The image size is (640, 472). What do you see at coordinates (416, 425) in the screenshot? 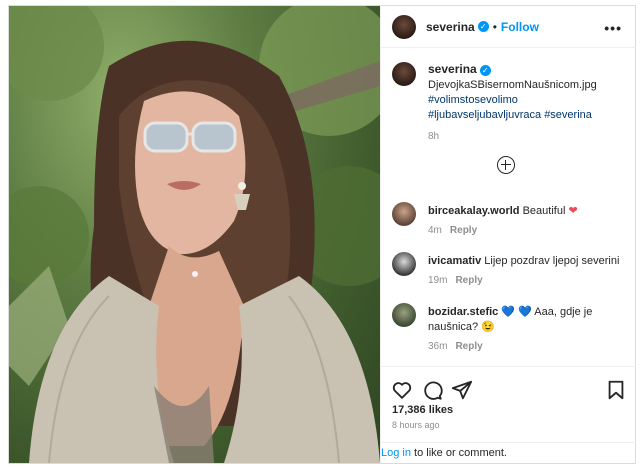
I see `post-time: 8 hours ago` at bounding box center [416, 425].